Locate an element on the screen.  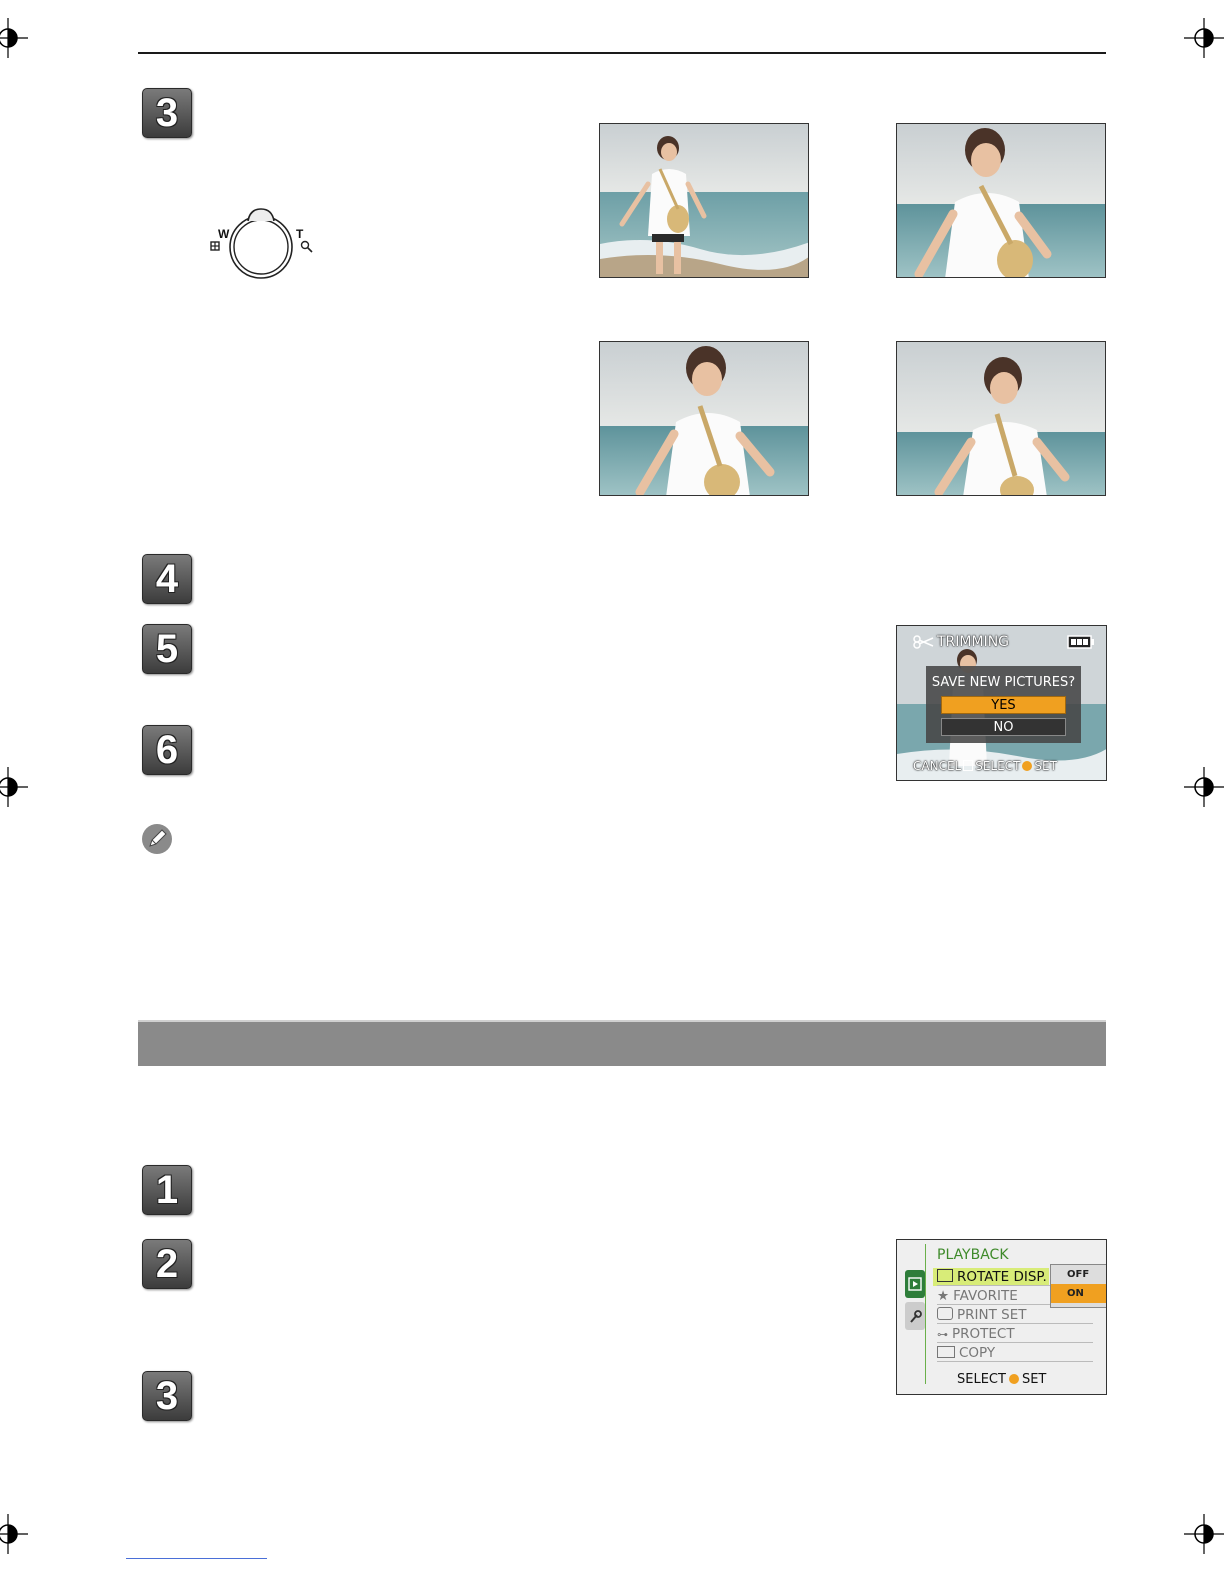
menu-item-favorite: ★ FAVORITE is located at coordinates (977, 1296).